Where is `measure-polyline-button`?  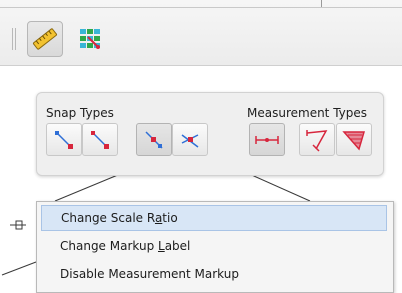 measure-polyline-button is located at coordinates (317, 139).